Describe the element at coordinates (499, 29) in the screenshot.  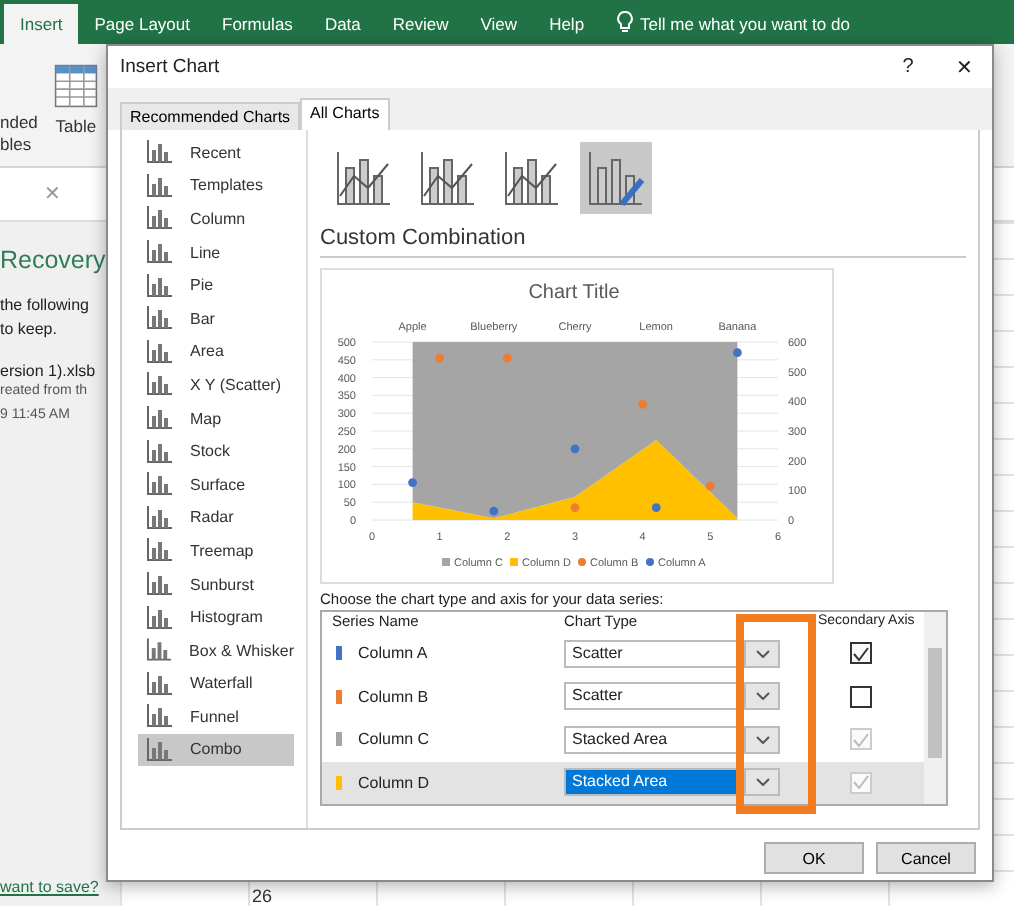
I see `ribbon-tab: View` at that location.